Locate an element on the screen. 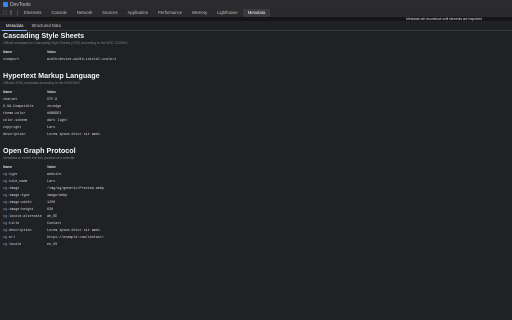 This screenshot has height=320, width=512. meta-value: ie=edge is located at coordinates (54, 106).